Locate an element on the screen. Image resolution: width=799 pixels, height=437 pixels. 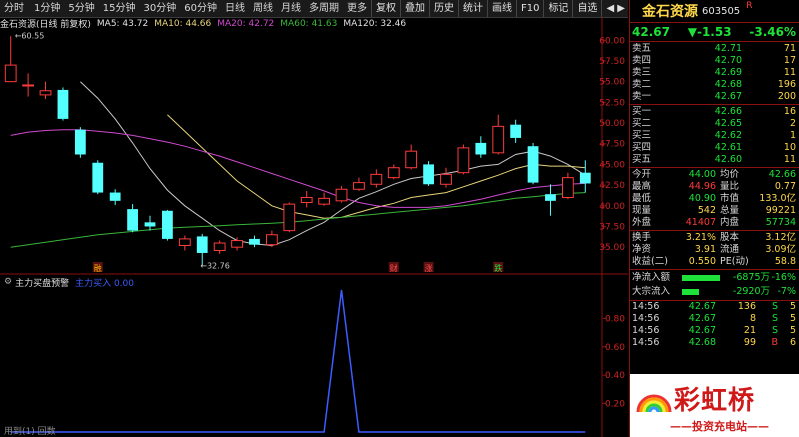
stat-label: 总量 is located at coordinates (730, 210).